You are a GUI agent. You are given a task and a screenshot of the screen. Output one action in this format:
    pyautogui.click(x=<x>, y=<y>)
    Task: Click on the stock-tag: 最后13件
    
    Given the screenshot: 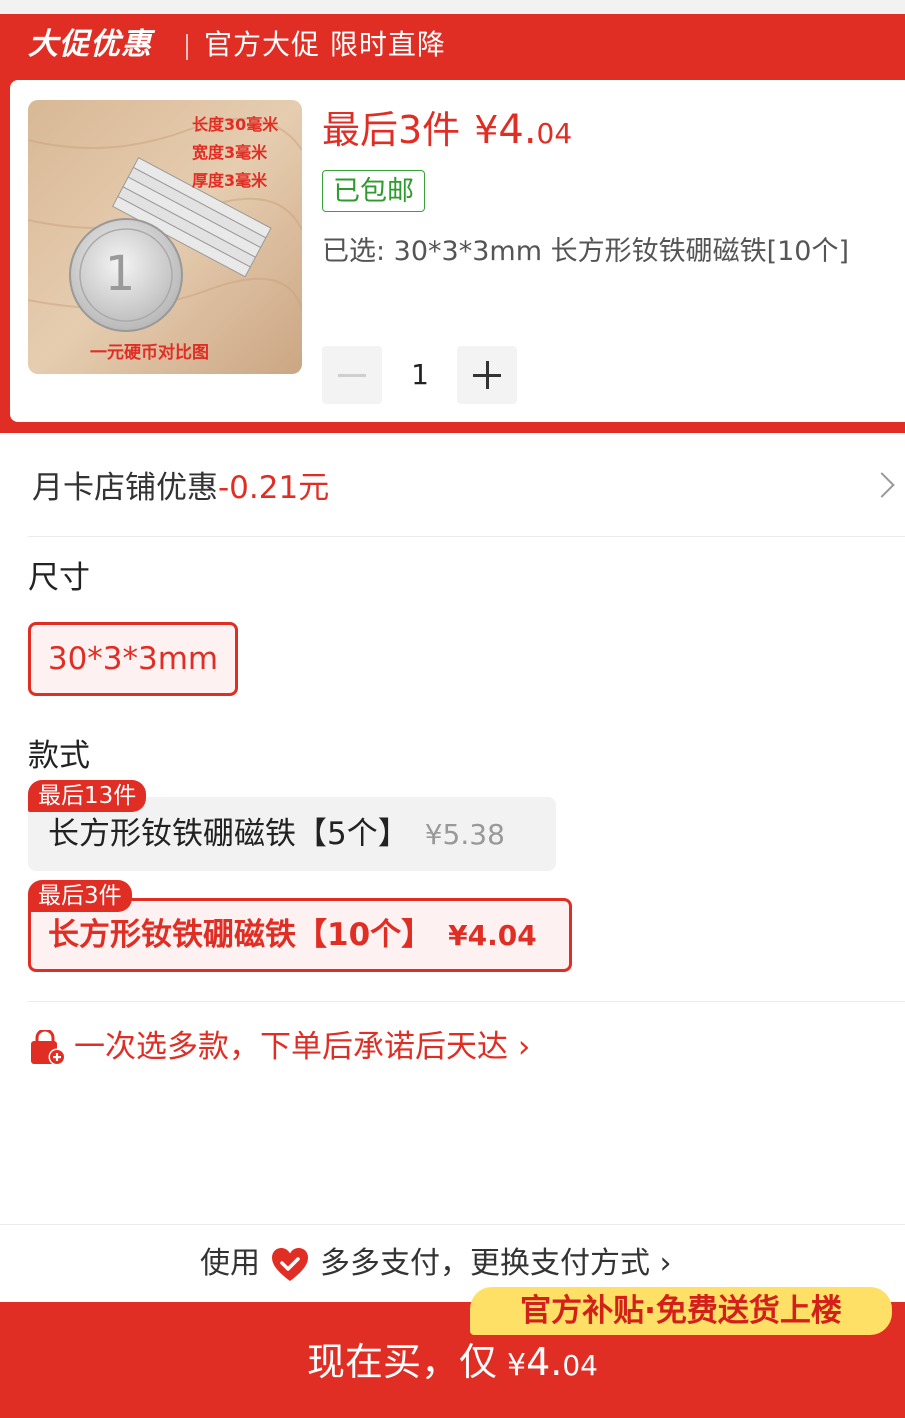 What is the action you would take?
    pyautogui.click(x=87, y=796)
    